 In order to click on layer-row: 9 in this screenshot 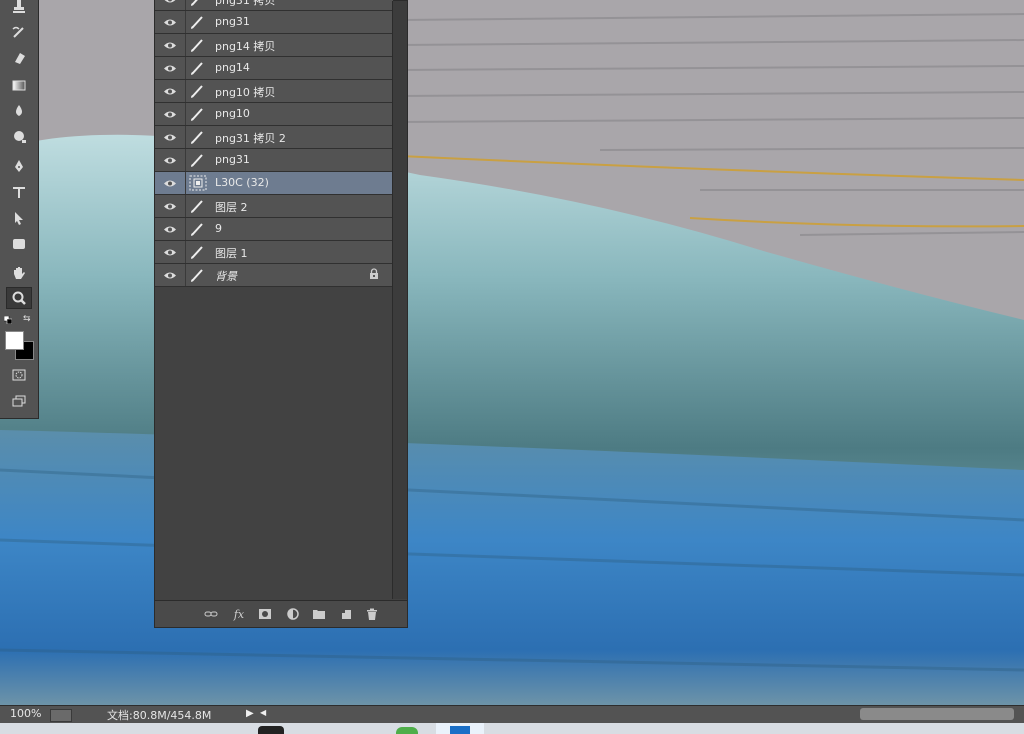, I will do `click(274, 229)`.